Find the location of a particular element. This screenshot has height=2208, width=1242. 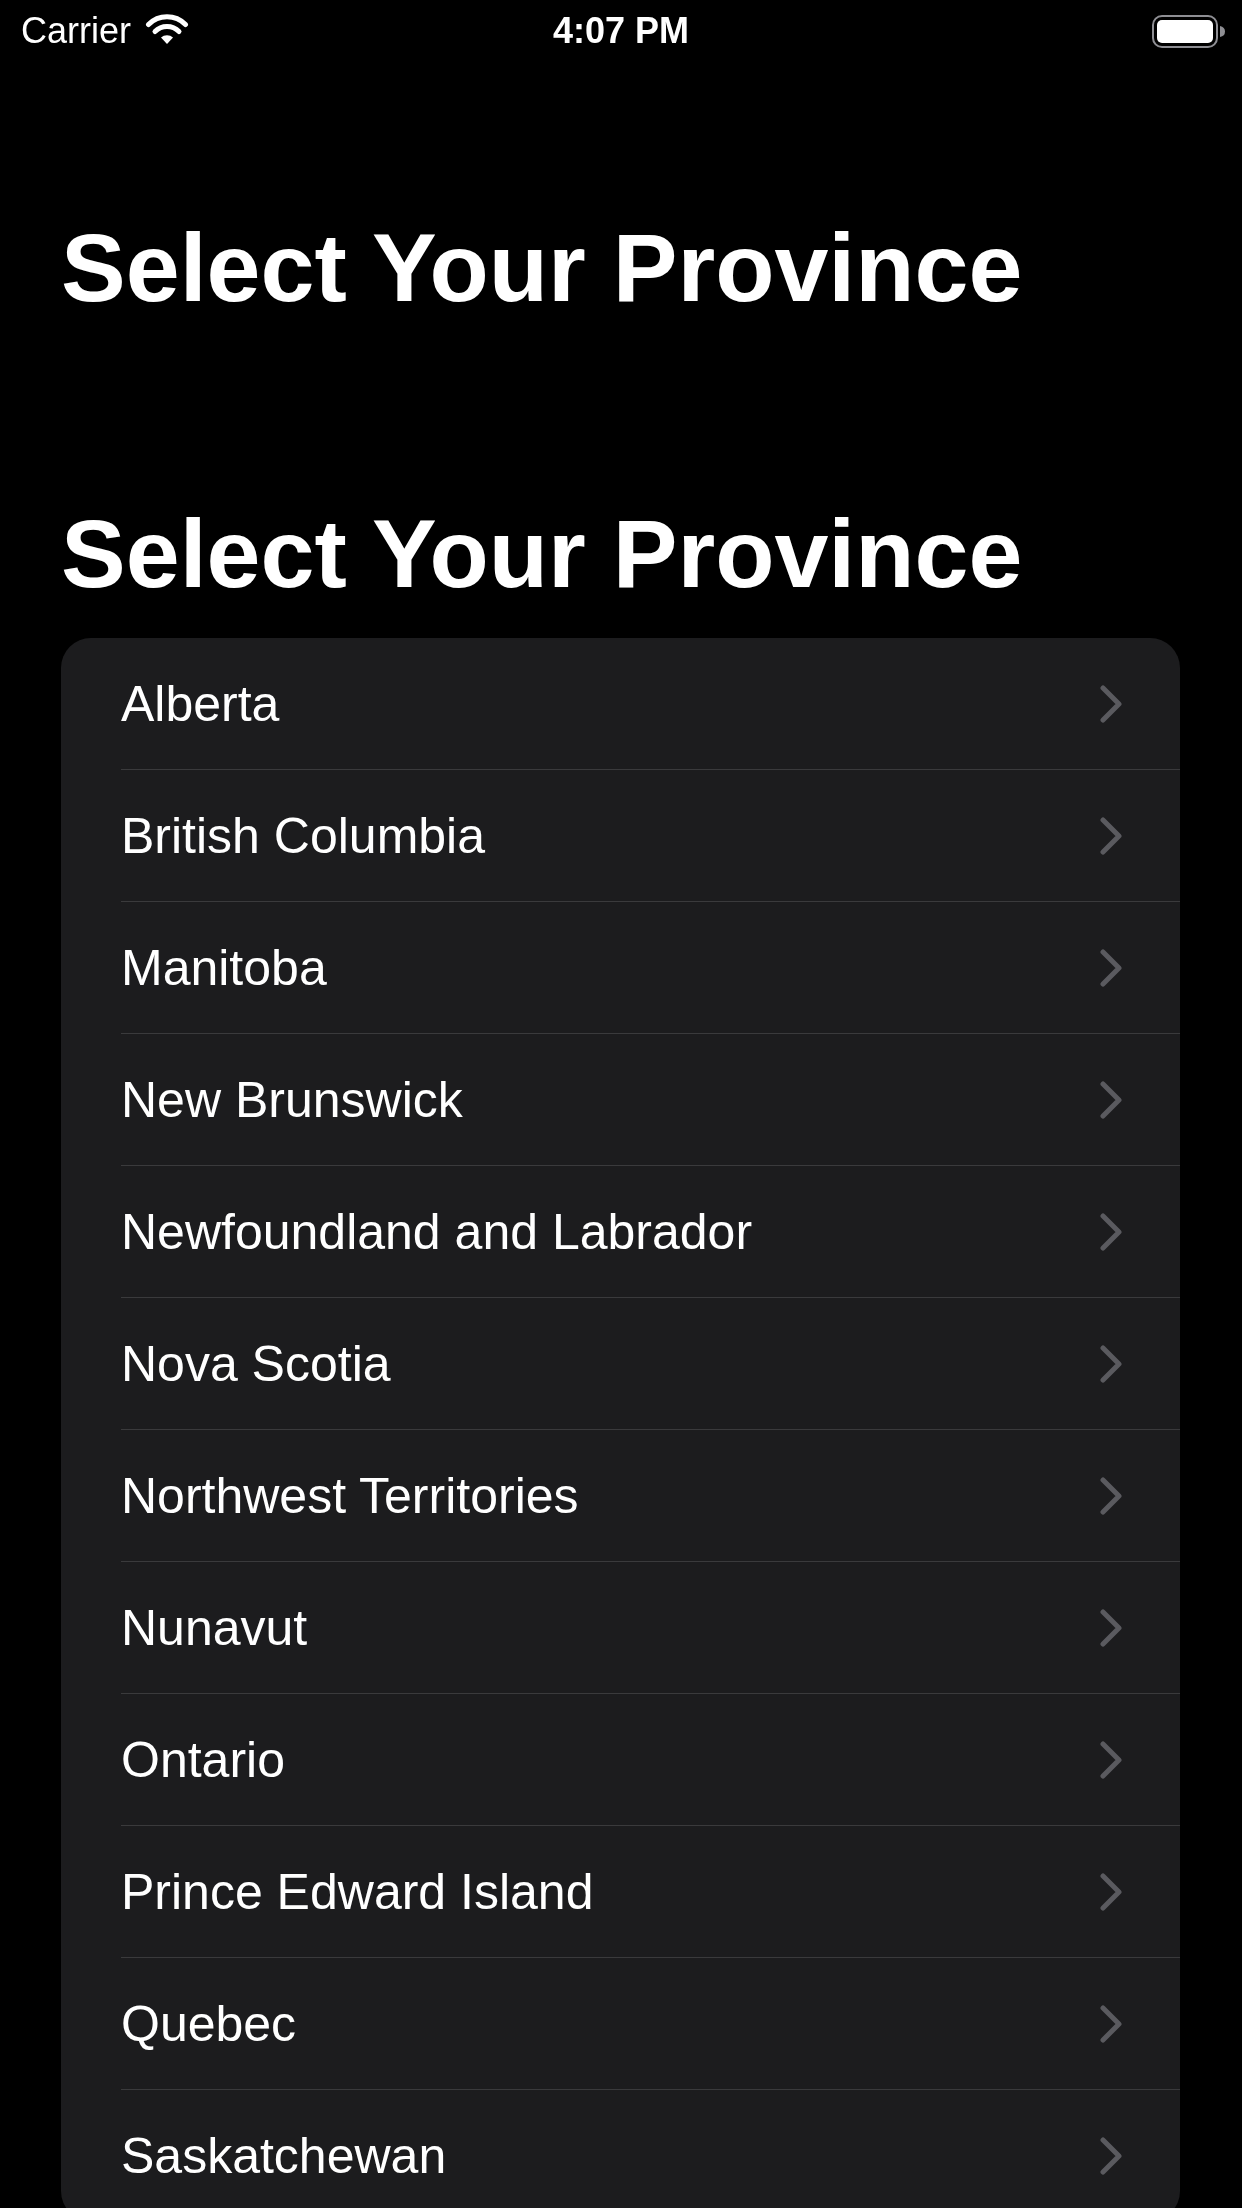

province-list-item: Newfoundland and Labrador is located at coordinates (620, 1231).